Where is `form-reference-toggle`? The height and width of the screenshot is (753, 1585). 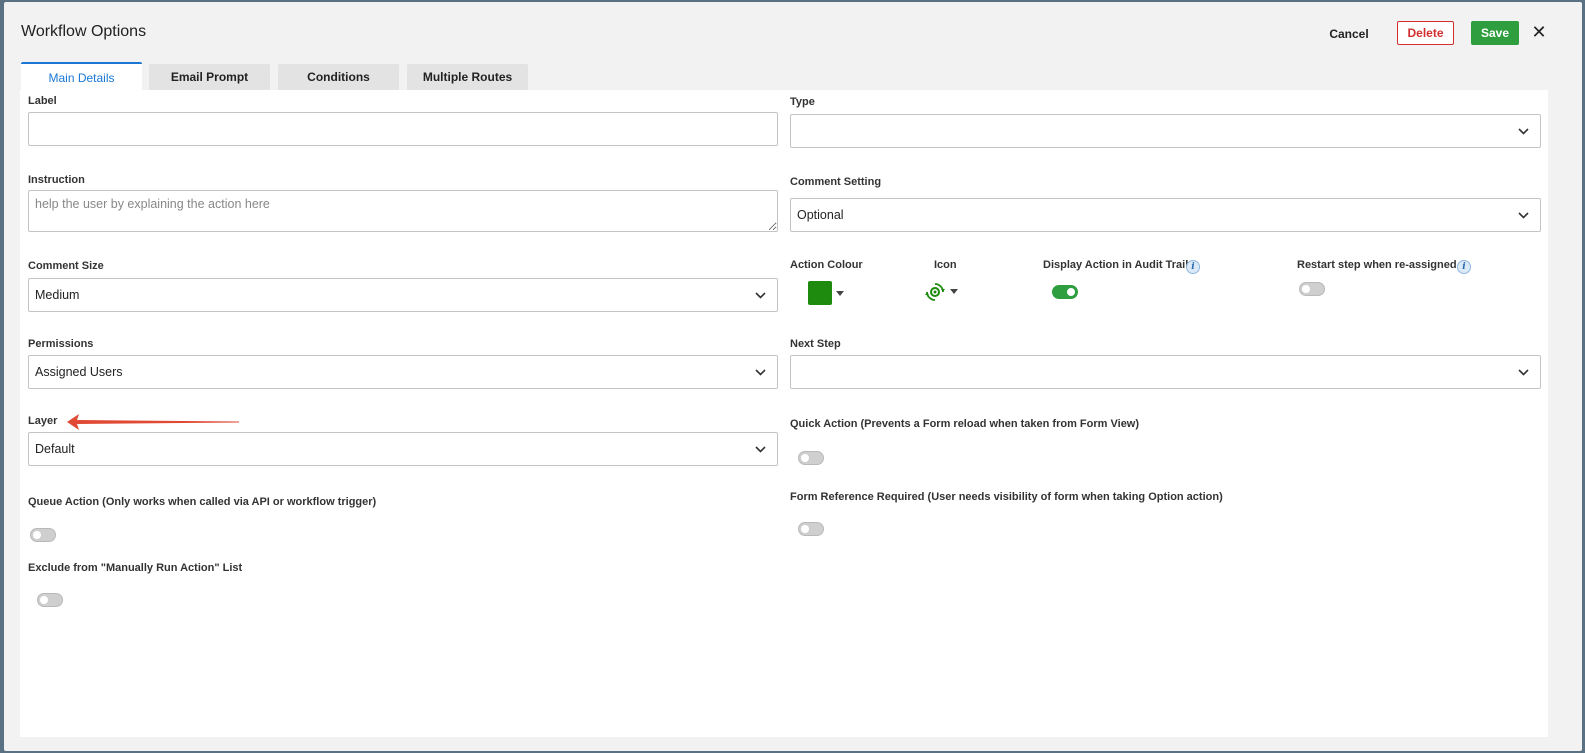 form-reference-toggle is located at coordinates (811, 529).